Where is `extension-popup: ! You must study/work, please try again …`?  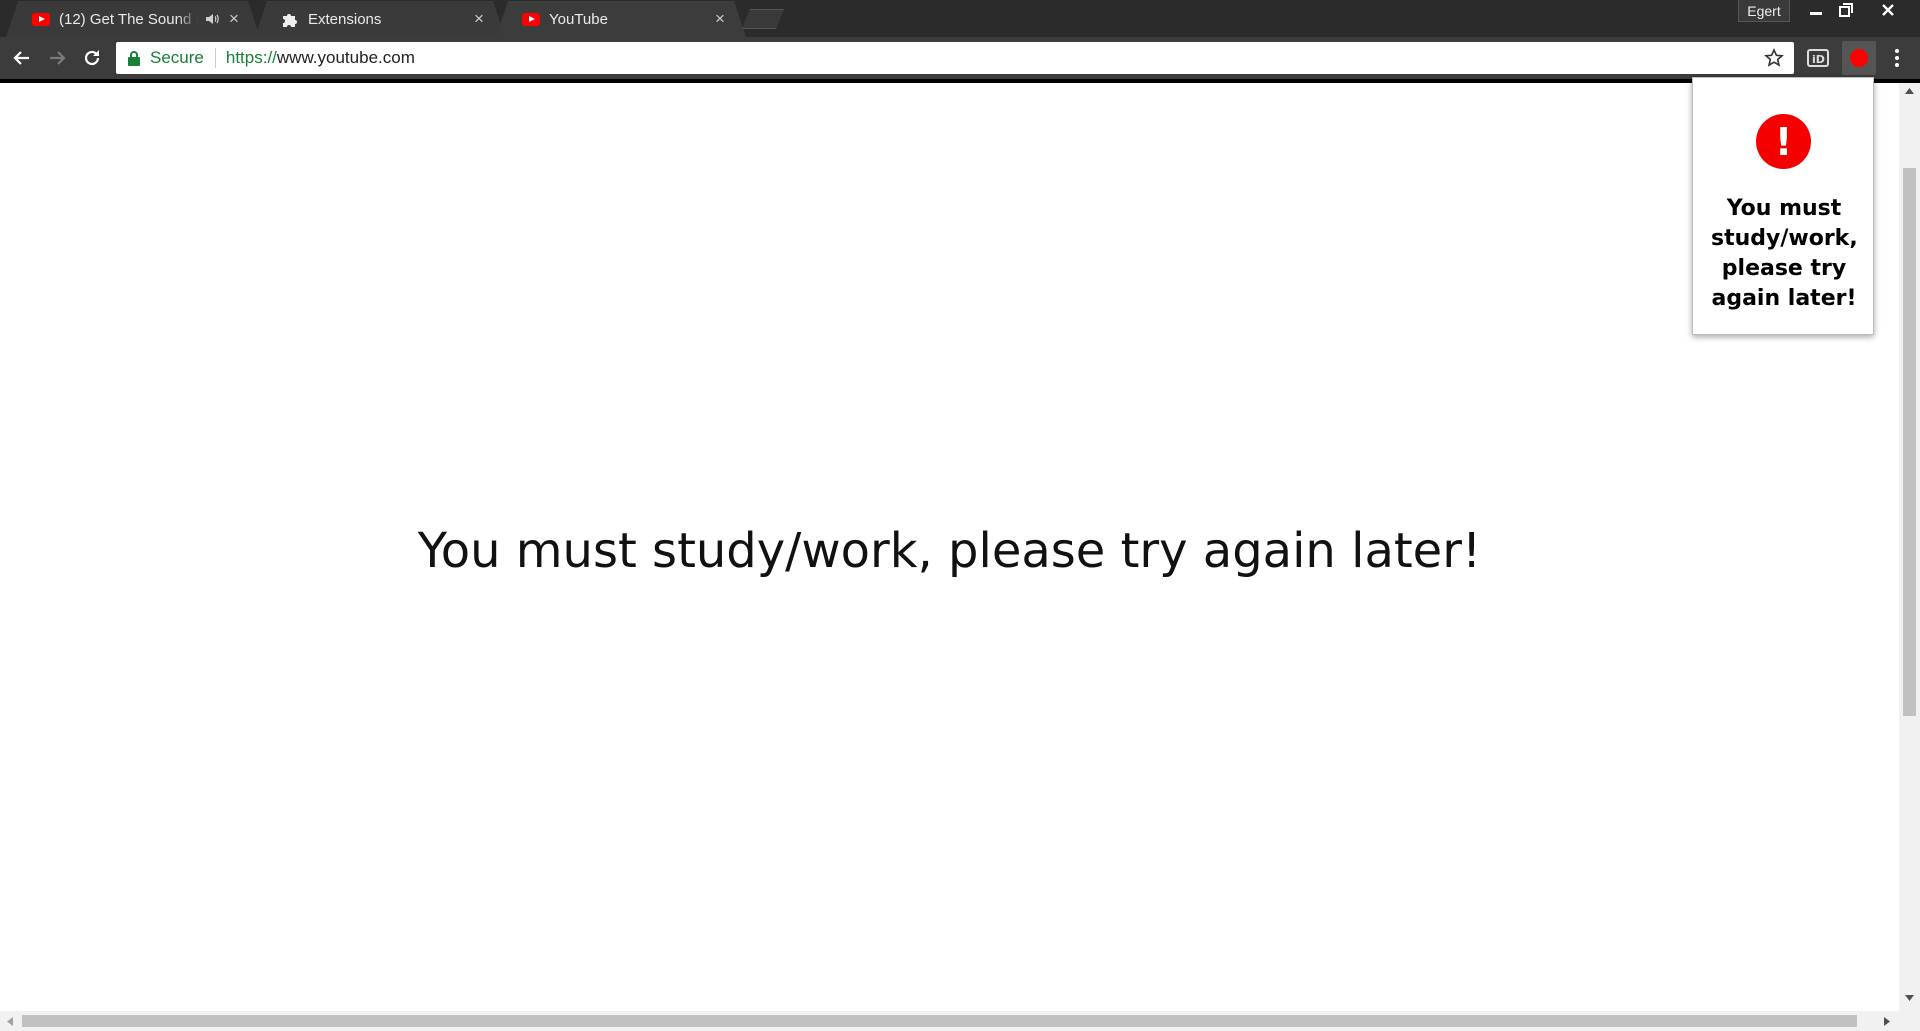
extension-popup: ! You must study/work, please try again … is located at coordinates (1783, 206).